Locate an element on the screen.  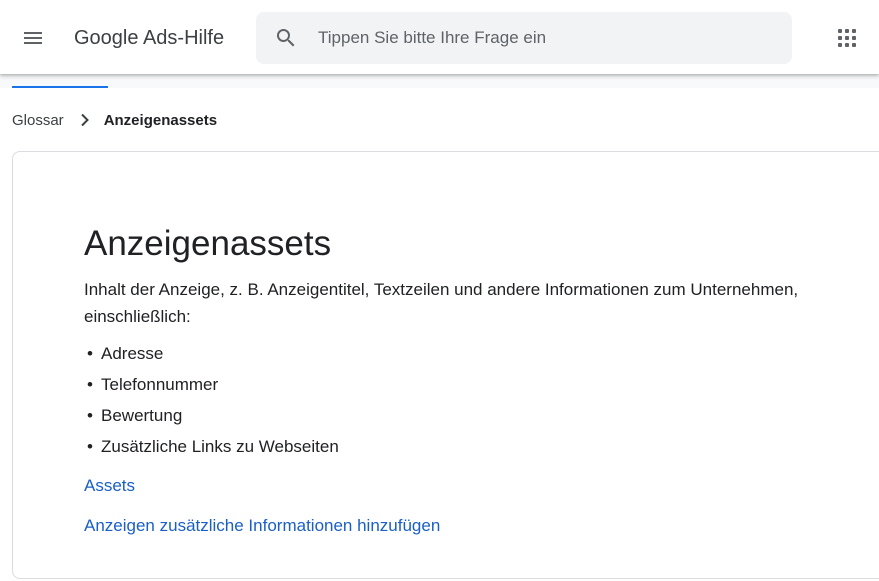
search-input is located at coordinates (548, 38).